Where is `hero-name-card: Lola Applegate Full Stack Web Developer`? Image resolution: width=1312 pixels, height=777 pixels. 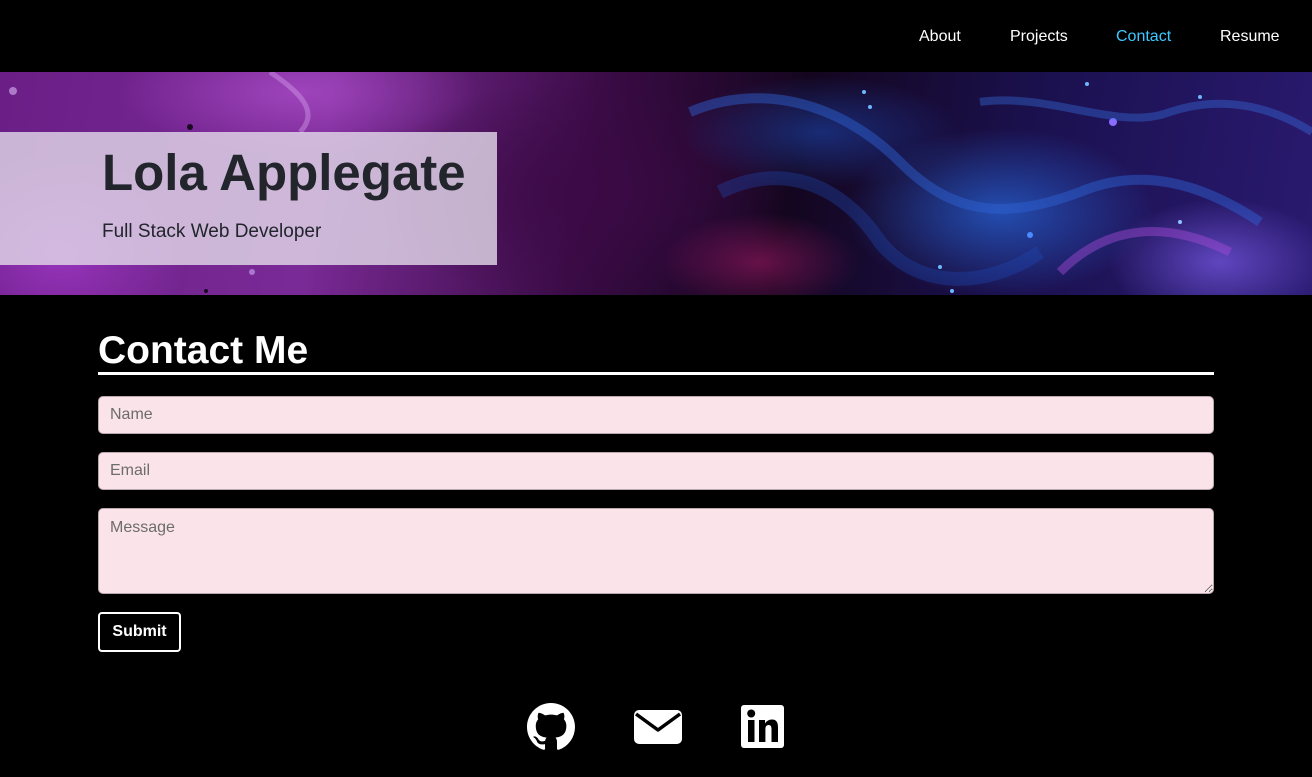 hero-name-card: Lola Applegate Full Stack Web Developer is located at coordinates (248, 198).